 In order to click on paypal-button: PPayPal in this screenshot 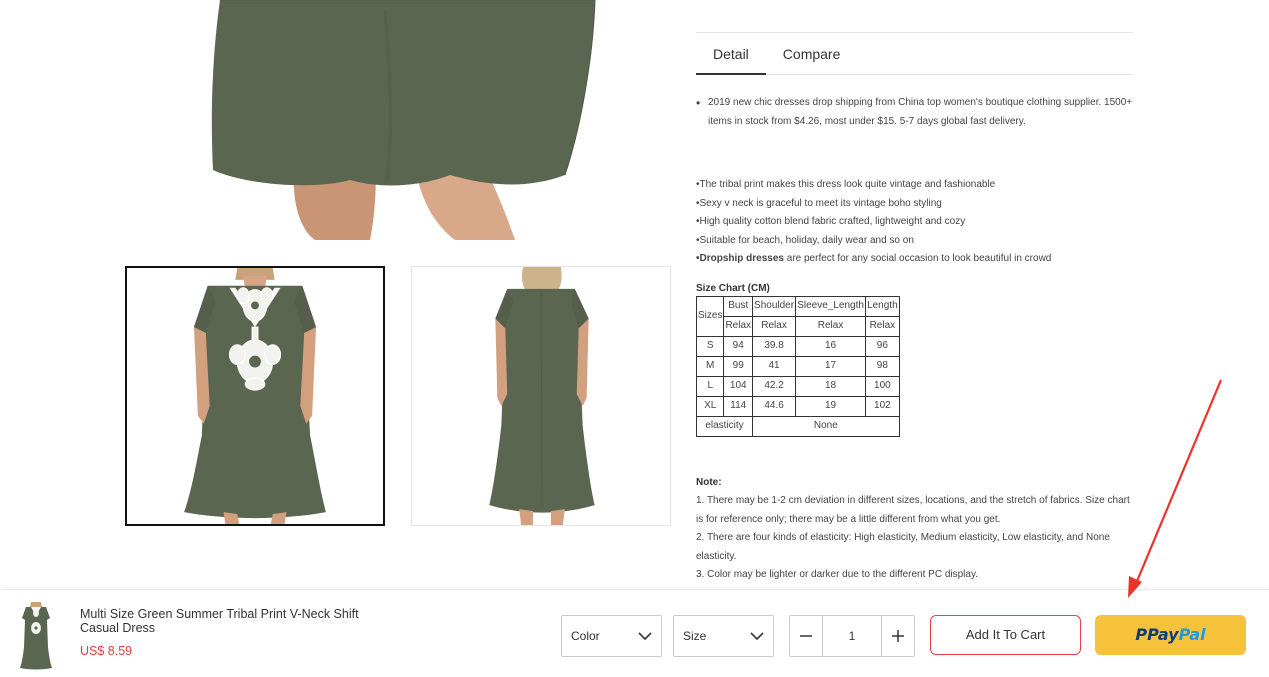, I will do `click(1170, 635)`.